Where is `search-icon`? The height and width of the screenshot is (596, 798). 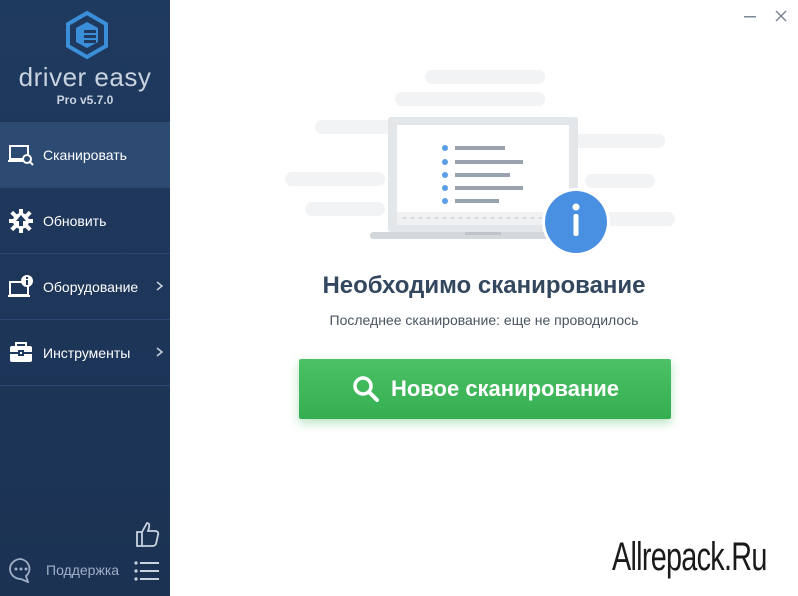
search-icon is located at coordinates (366, 389).